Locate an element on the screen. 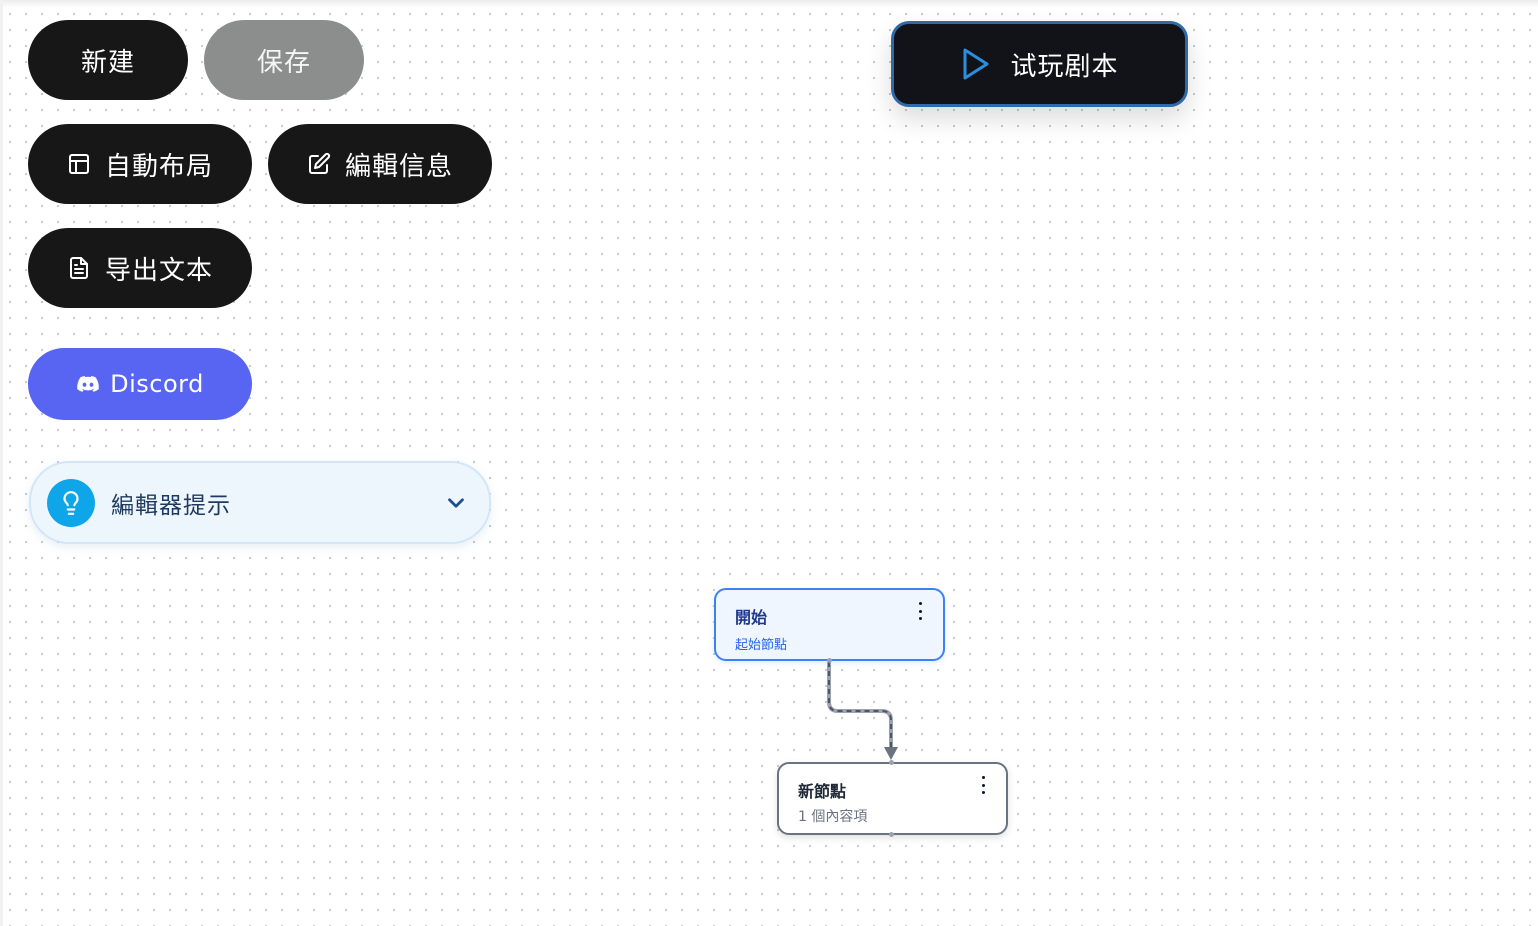 This screenshot has height=926, width=1538. save-button: 保存 is located at coordinates (284, 60).